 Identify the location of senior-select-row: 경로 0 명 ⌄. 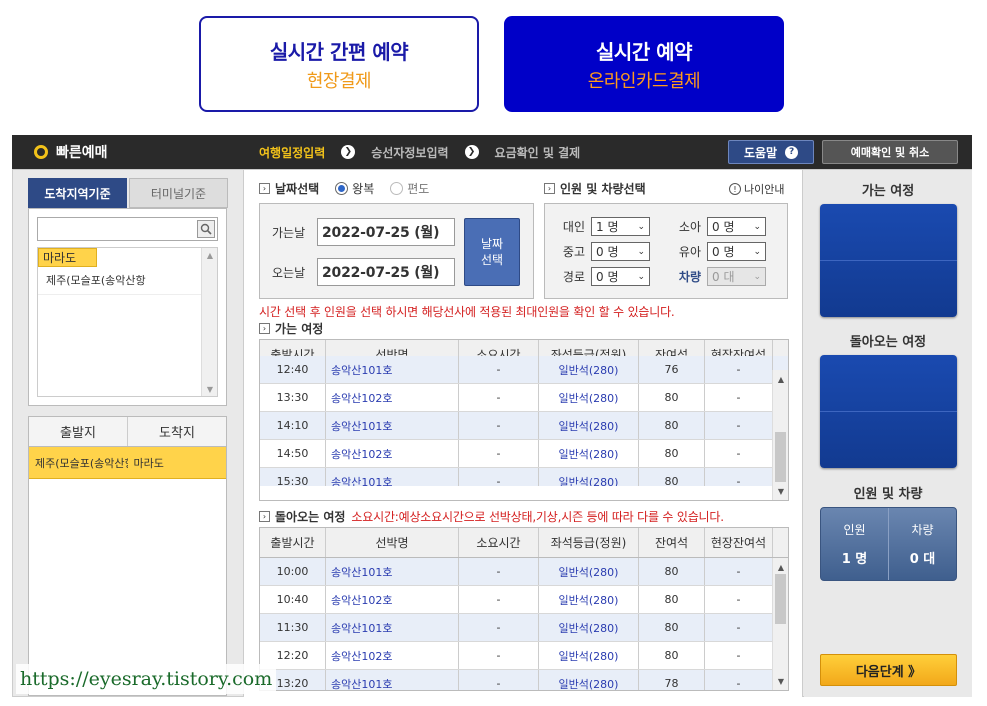
(601, 276).